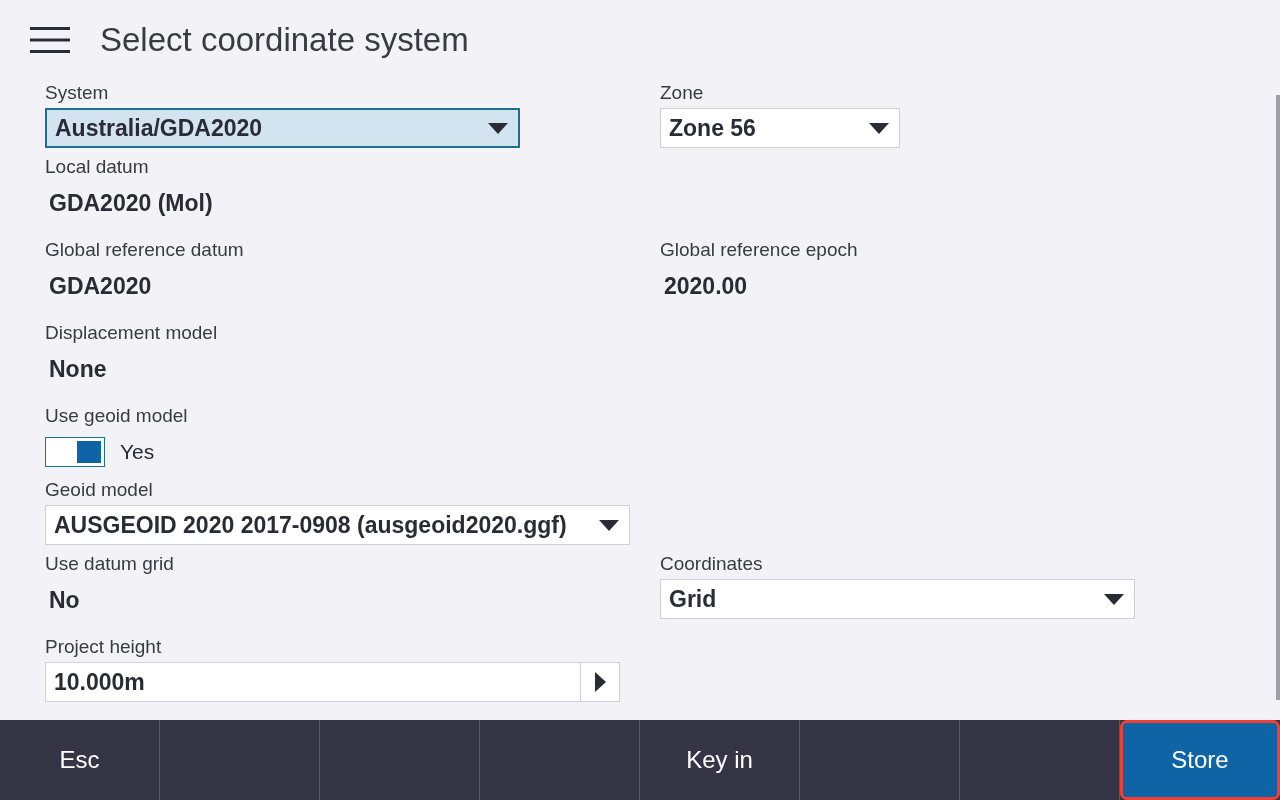  Describe the element at coordinates (720, 760) in the screenshot. I see `softkey: Key in` at that location.